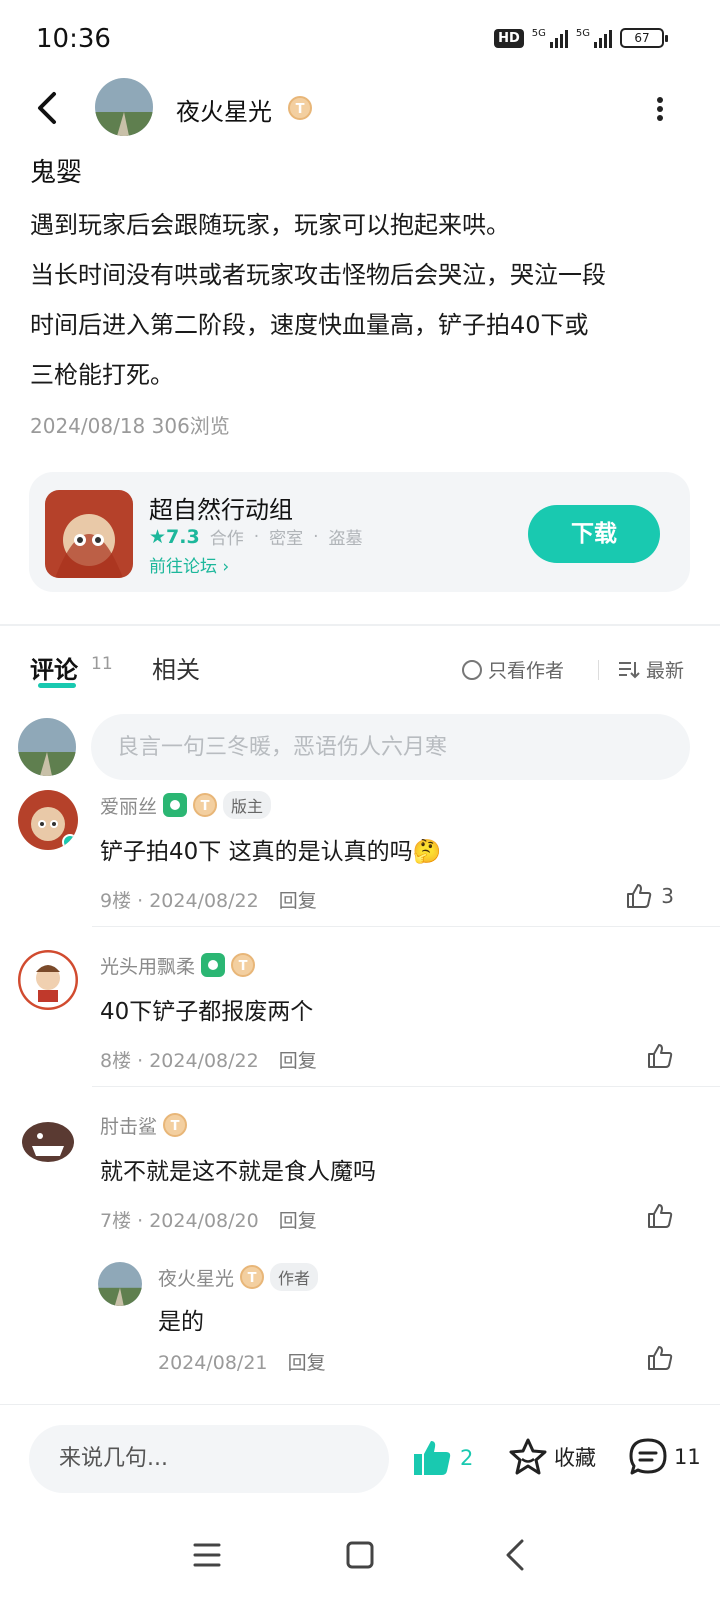 This screenshot has height=1600, width=720. I want to click on post-like-button: 2, so click(442, 1458).